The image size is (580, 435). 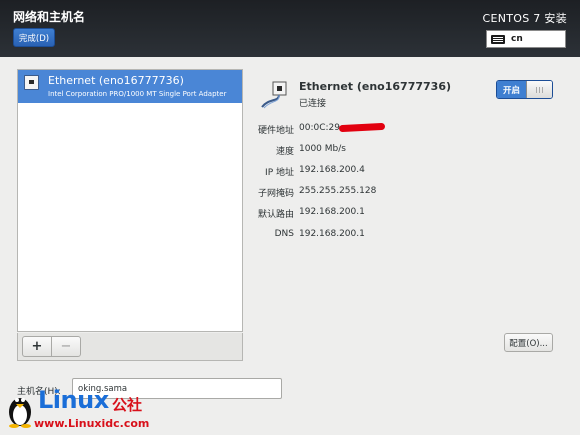 I want to click on speed-label: 速度, so click(x=284, y=152).